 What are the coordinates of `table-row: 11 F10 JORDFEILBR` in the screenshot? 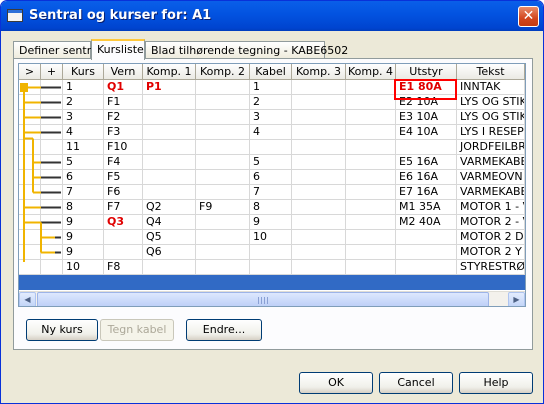 It's located at (272, 147).